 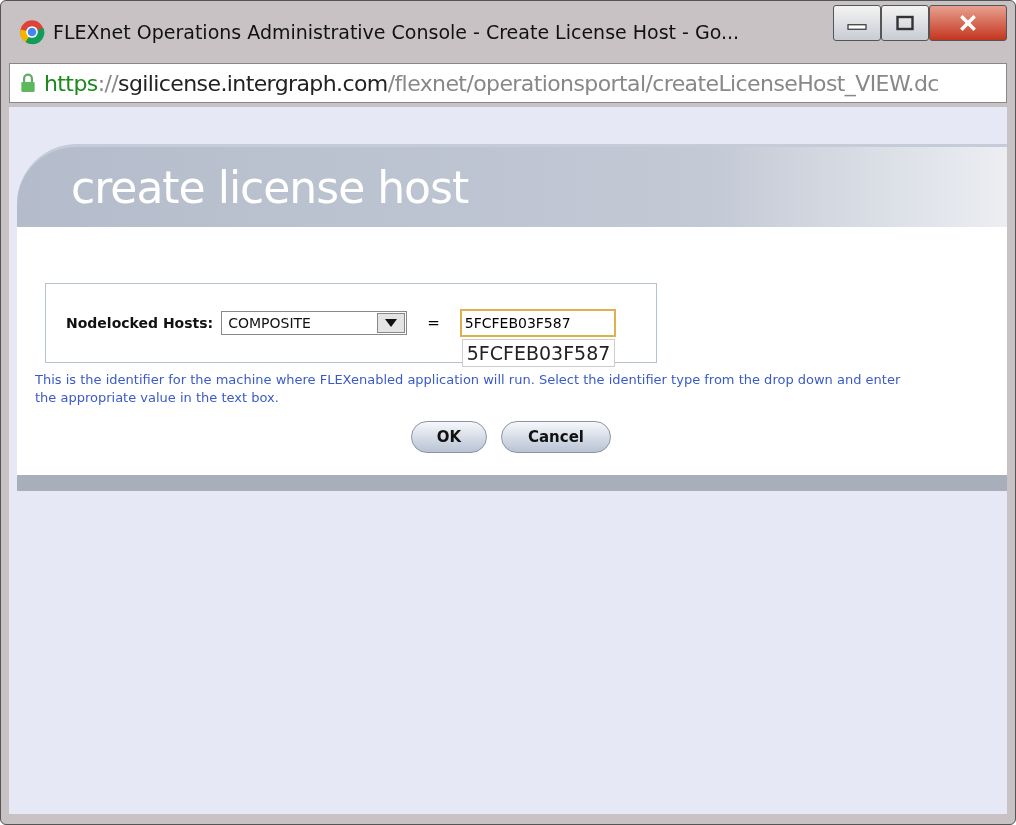 I want to click on host-type-select: COMPOSITE, so click(x=314, y=323).